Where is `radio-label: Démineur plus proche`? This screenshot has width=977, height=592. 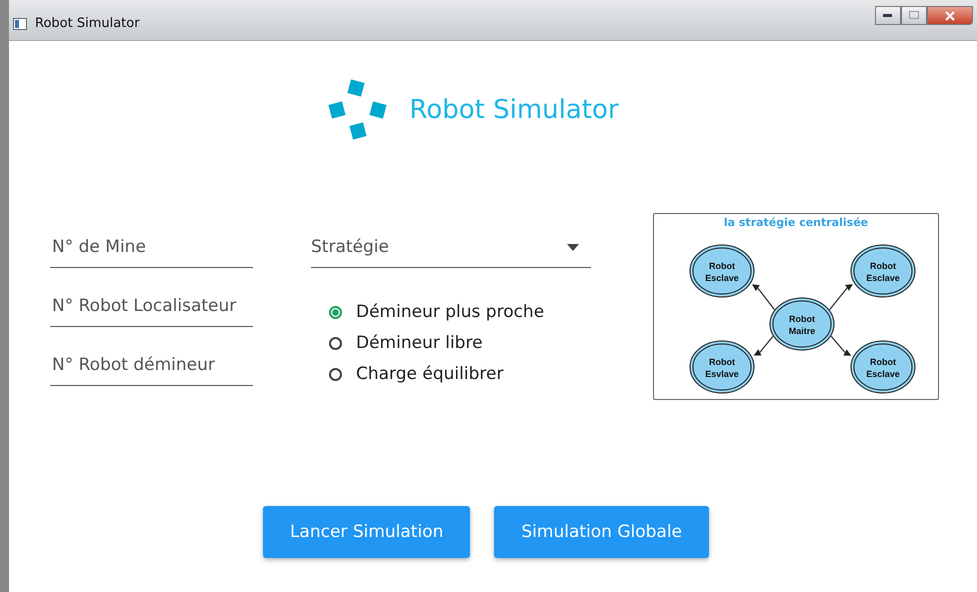 radio-label: Démineur plus proche is located at coordinates (450, 312).